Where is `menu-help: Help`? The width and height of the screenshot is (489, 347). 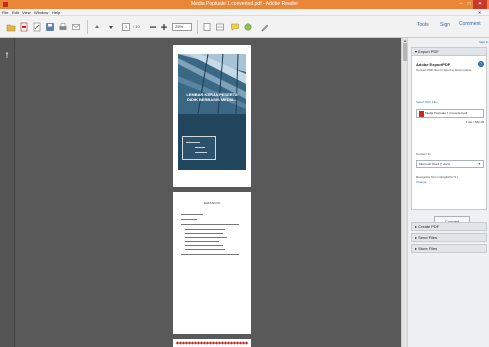 menu-help: Help is located at coordinates (56, 12).